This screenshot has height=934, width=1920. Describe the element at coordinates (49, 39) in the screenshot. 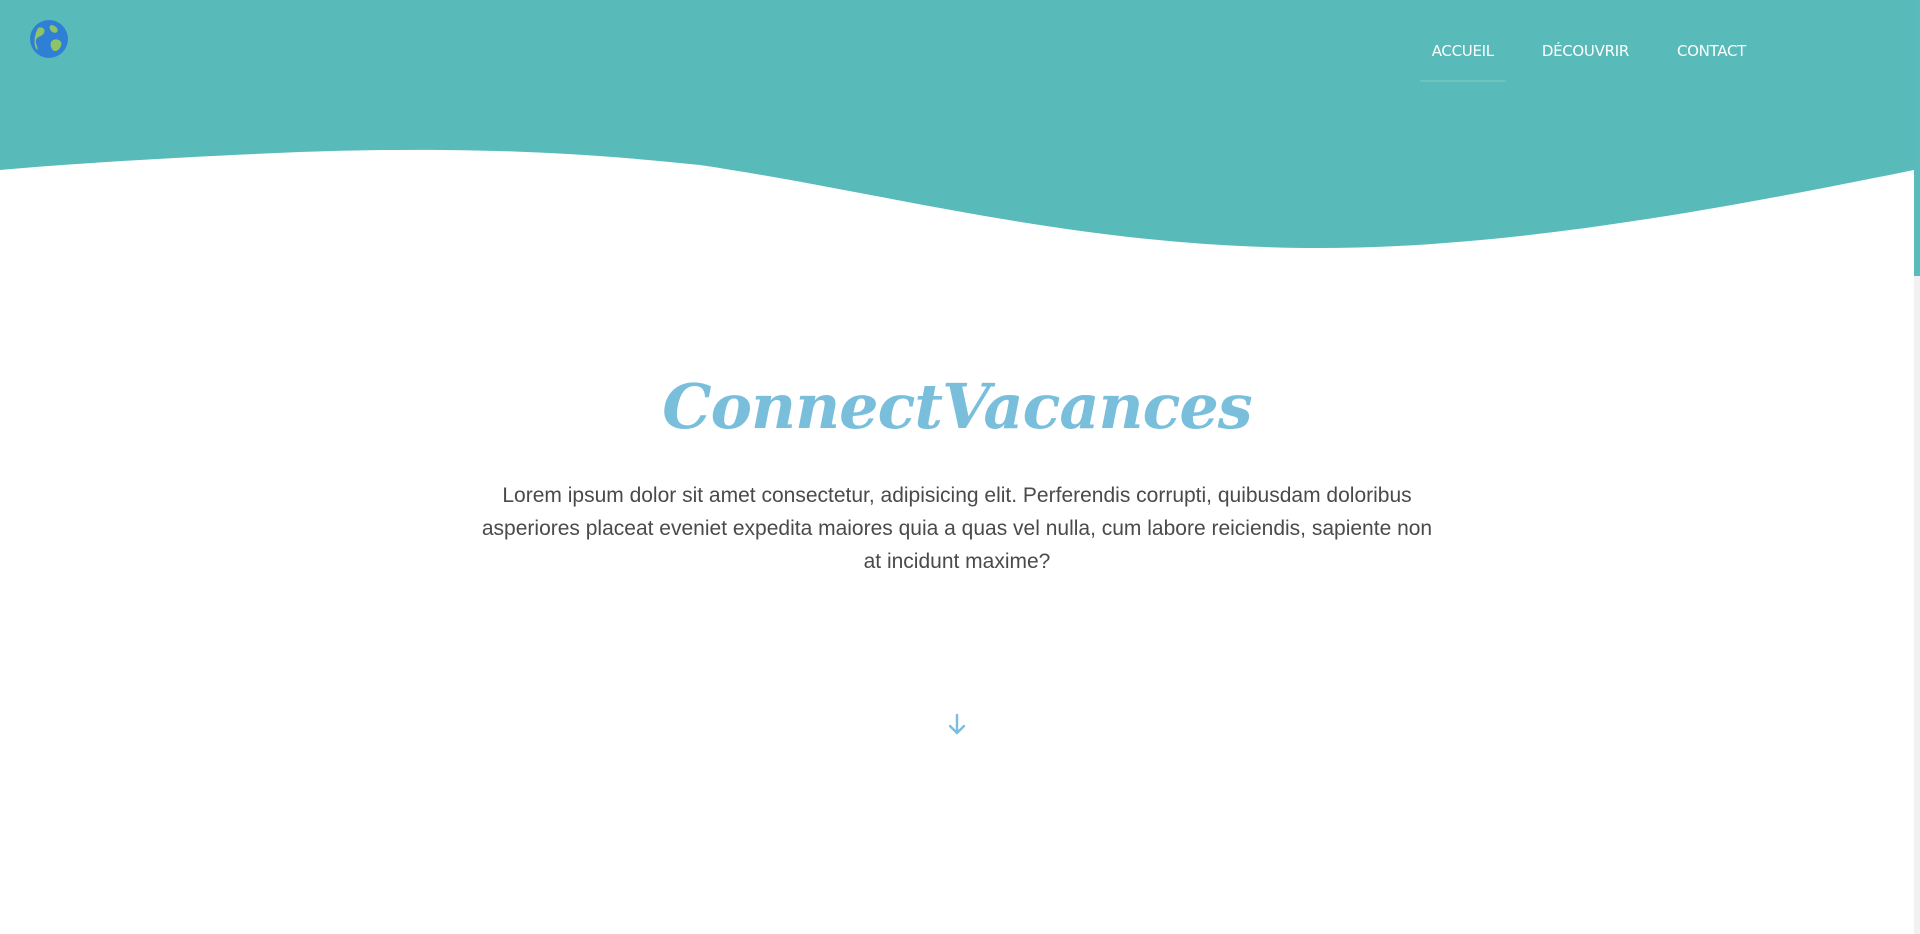

I see `globe-icon` at that location.